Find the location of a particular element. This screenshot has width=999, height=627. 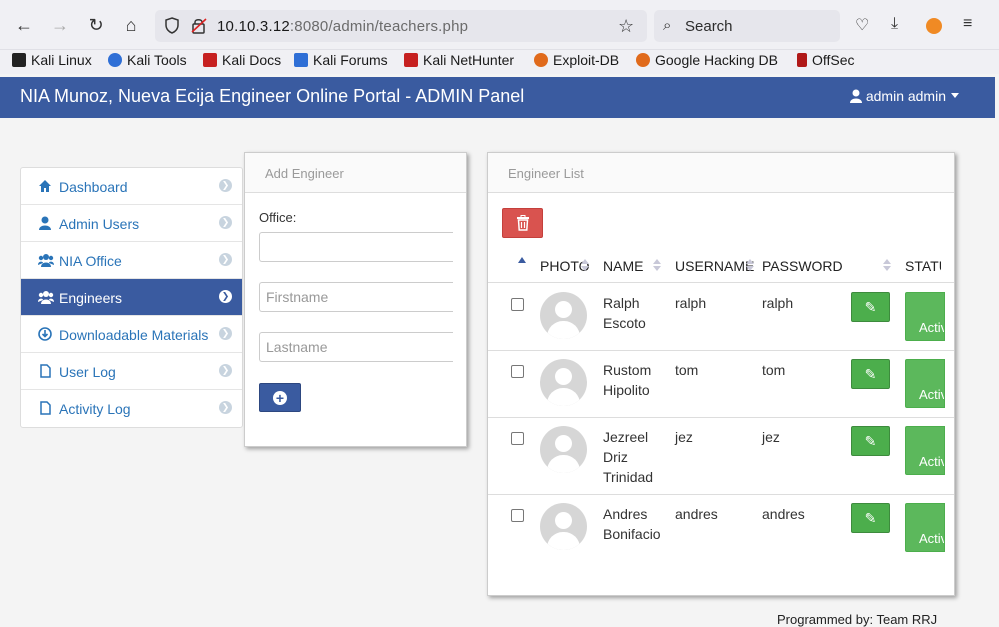

sort-asc-icon is located at coordinates (522, 260).